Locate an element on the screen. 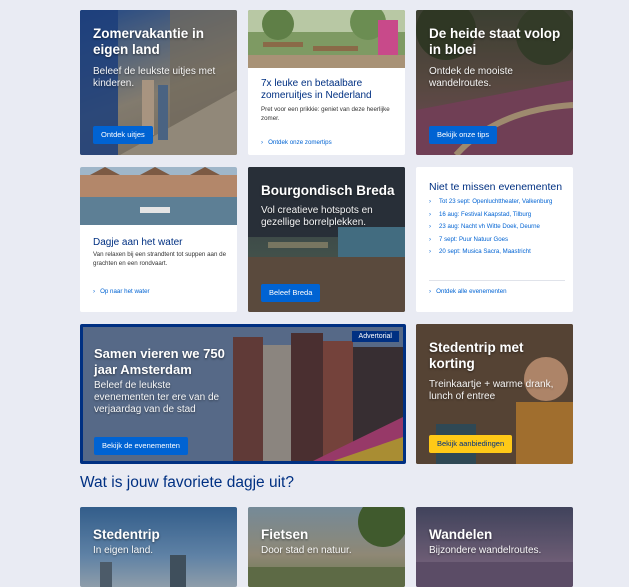 The height and width of the screenshot is (587, 629). amsterdam-title: Samen vieren we 750 jaar Amsterdam is located at coordinates (159, 361).